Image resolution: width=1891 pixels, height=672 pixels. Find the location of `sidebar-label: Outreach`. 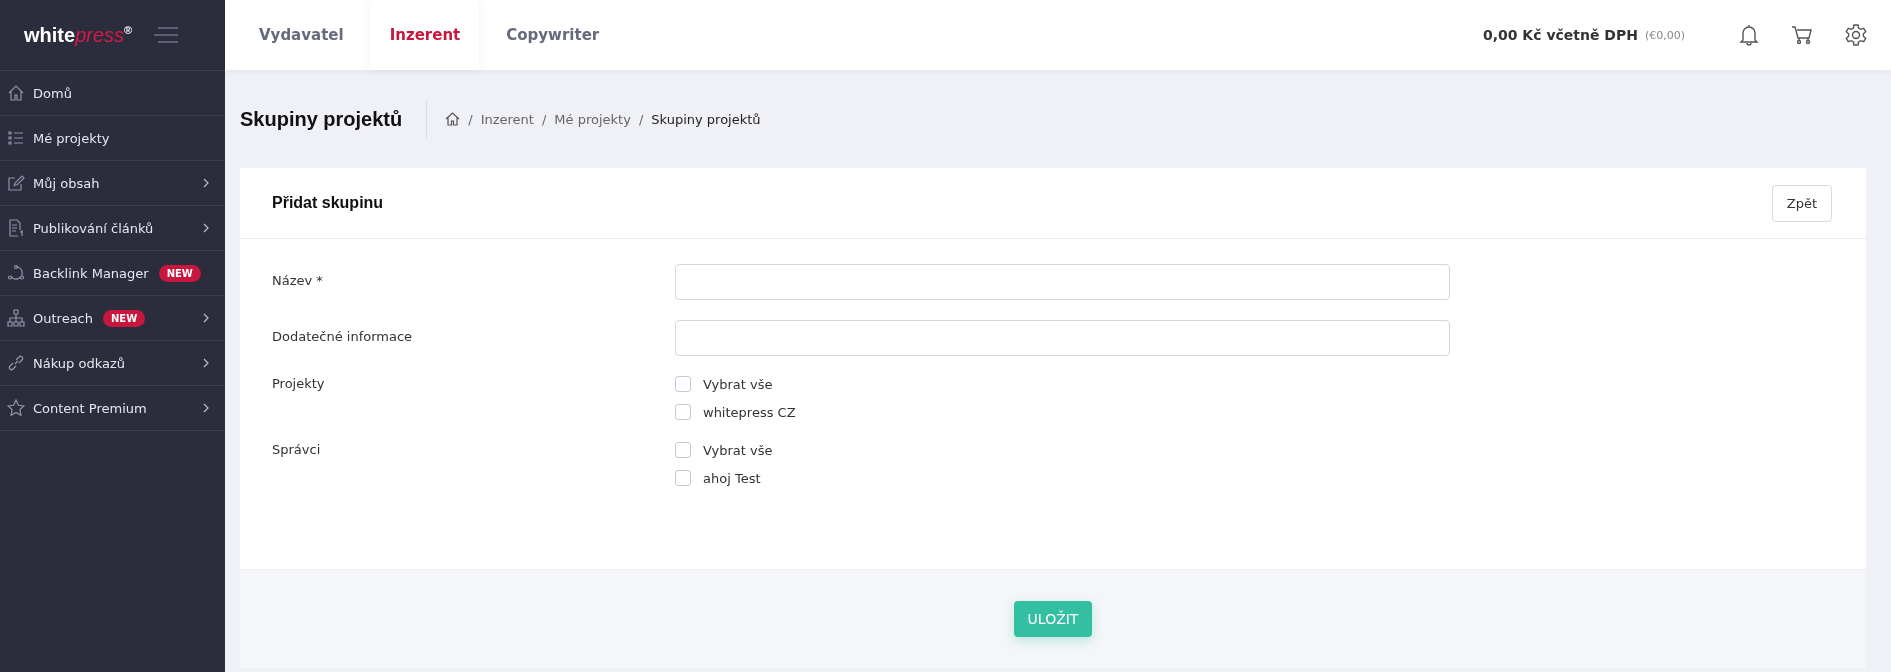

sidebar-label: Outreach is located at coordinates (63, 318).